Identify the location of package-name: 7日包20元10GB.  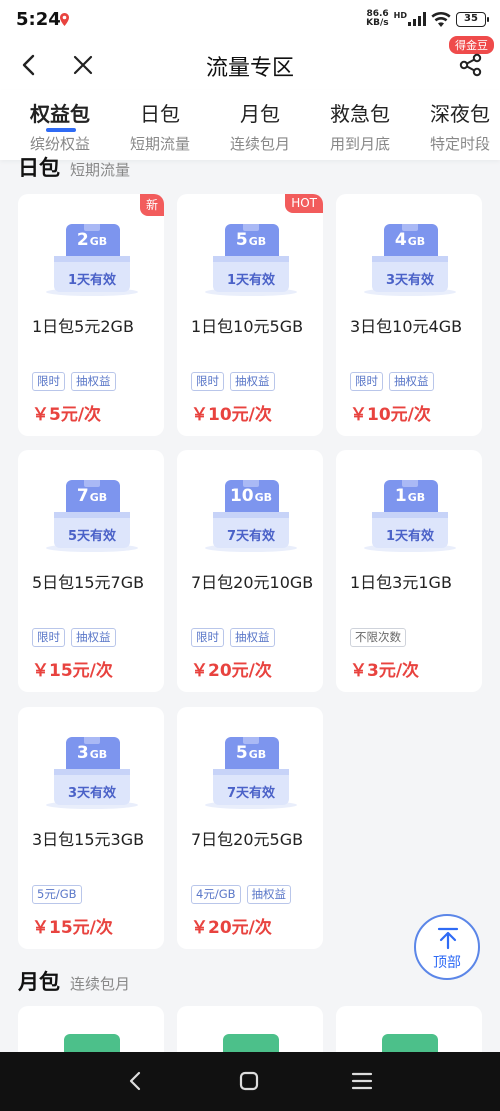
(252, 582).